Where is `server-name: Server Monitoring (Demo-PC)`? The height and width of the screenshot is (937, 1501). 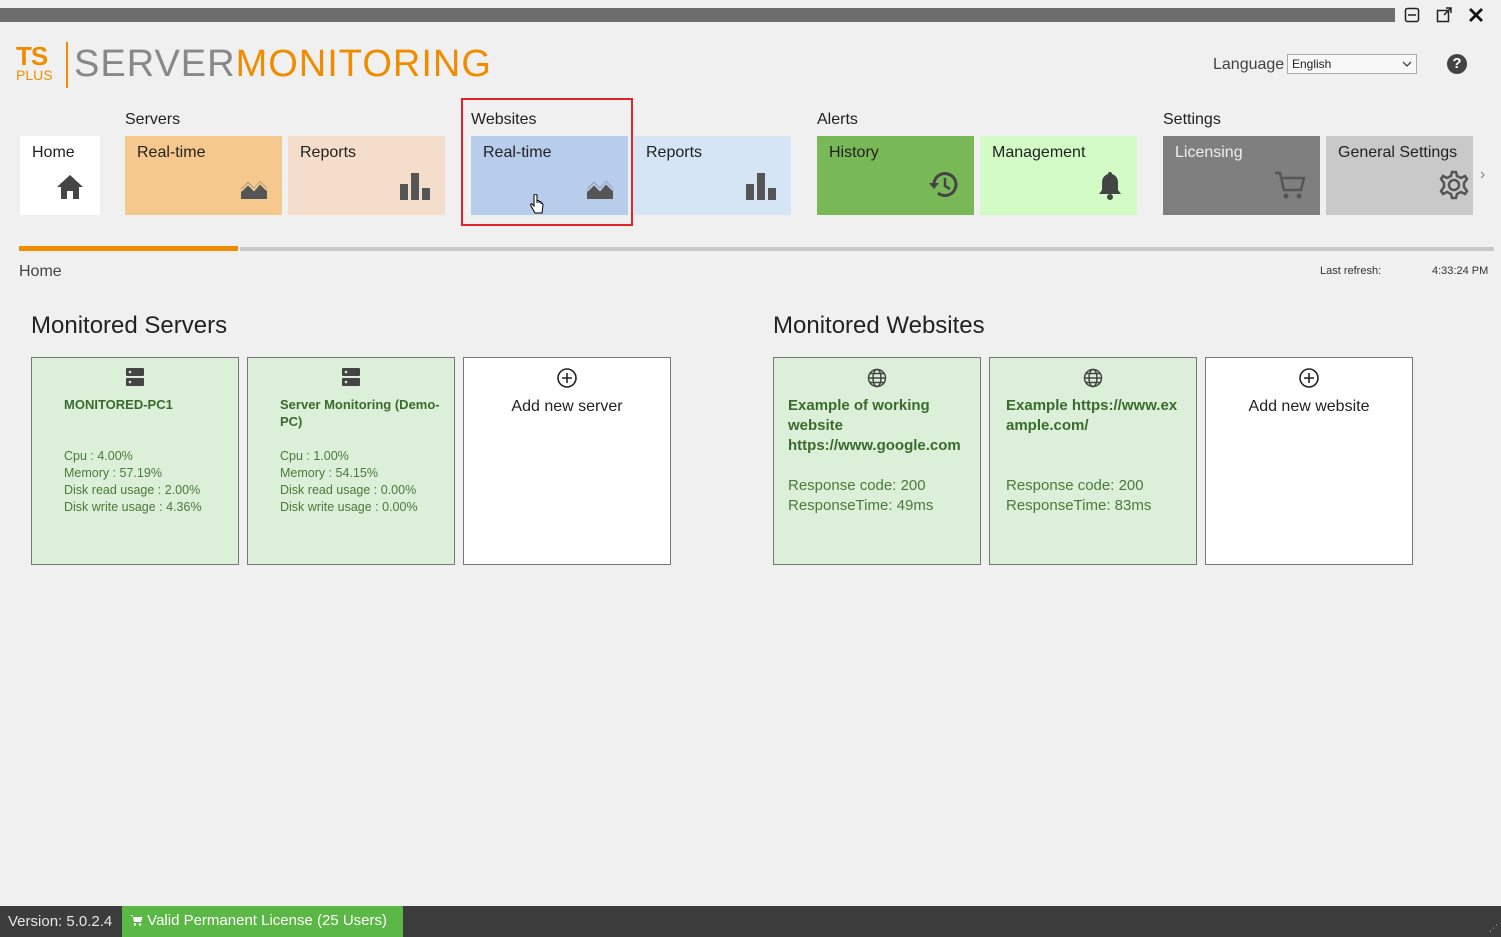 server-name: Server Monitoring (Demo-PC) is located at coordinates (360, 413).